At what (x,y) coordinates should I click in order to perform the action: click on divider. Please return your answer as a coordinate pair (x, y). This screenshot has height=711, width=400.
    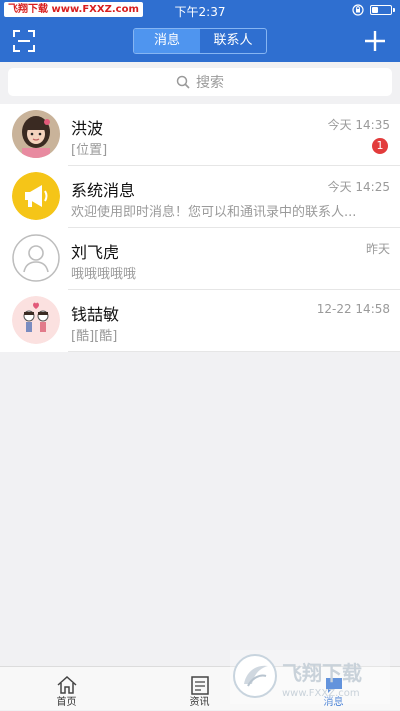
    Looking at the image, I should click on (234, 351).